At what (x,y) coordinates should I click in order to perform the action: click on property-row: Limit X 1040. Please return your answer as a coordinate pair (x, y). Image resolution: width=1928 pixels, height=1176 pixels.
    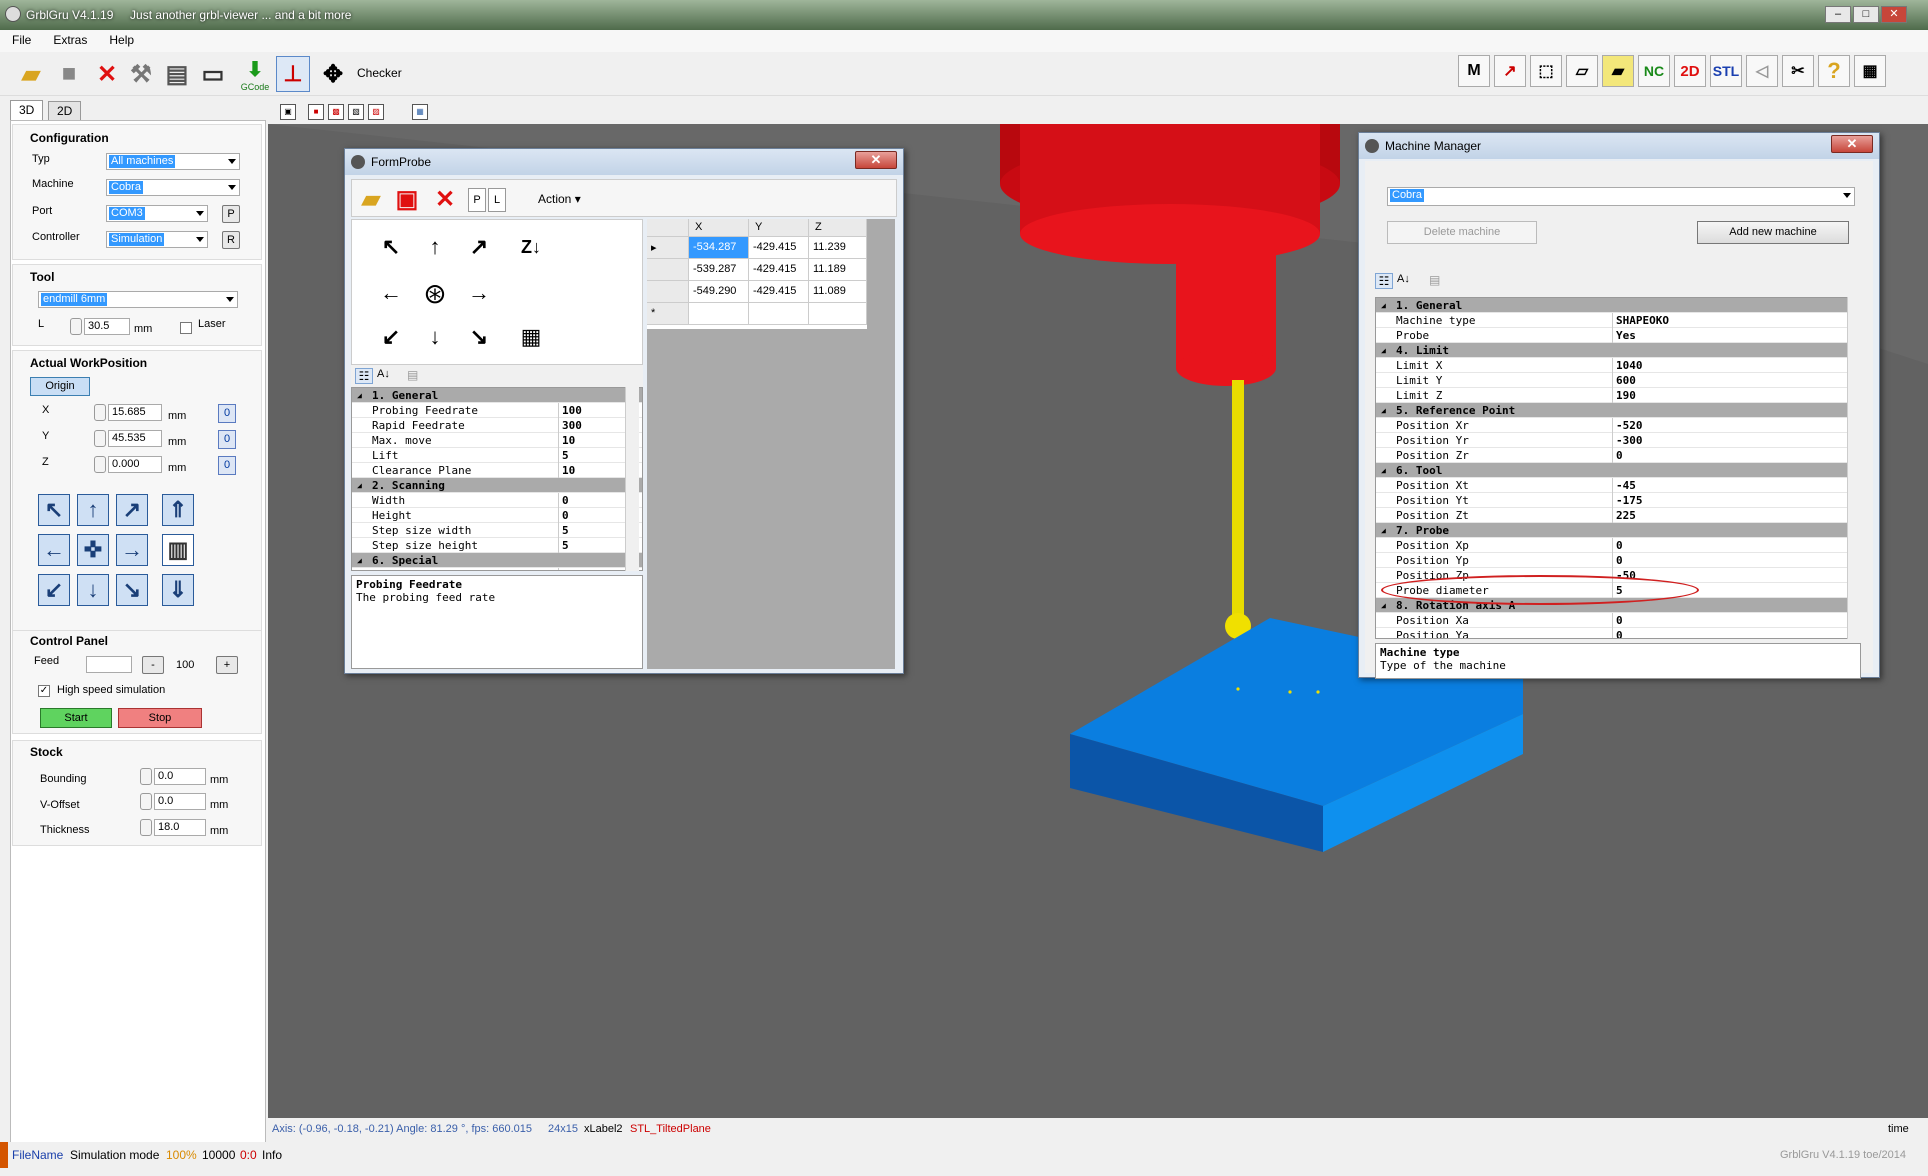
    Looking at the image, I should click on (1618, 365).